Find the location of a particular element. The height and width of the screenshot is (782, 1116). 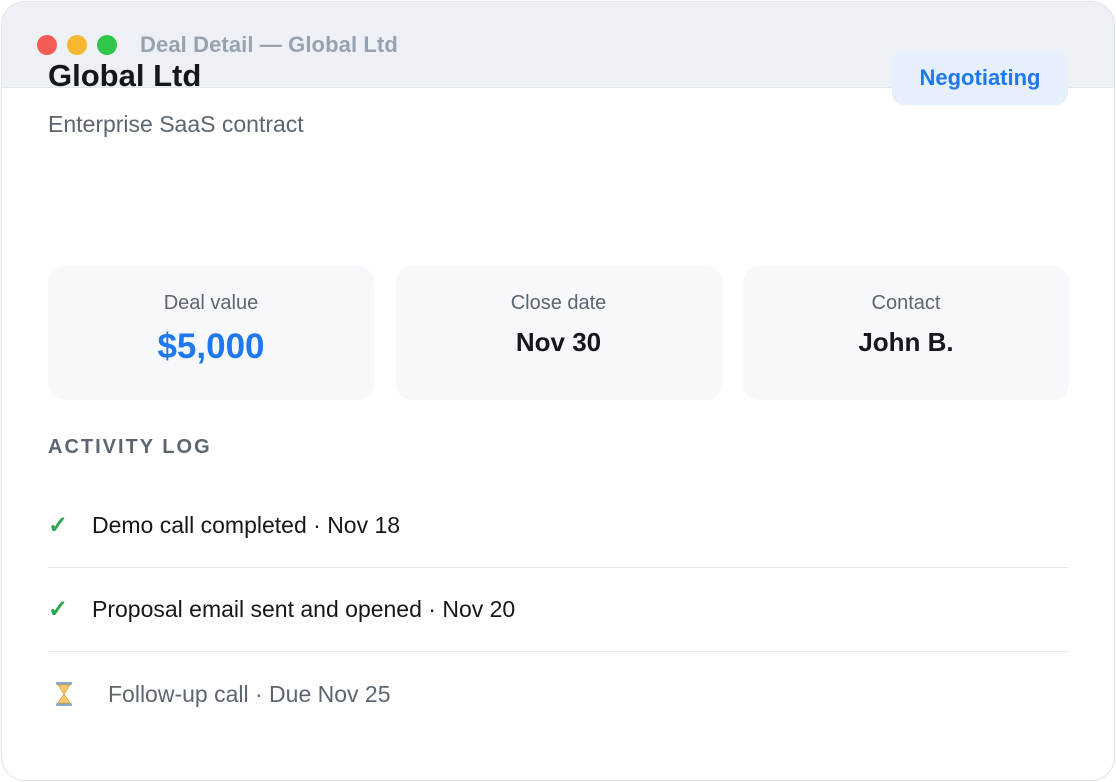

activity-log-title: ACTIVITY LOG is located at coordinates (130, 447).